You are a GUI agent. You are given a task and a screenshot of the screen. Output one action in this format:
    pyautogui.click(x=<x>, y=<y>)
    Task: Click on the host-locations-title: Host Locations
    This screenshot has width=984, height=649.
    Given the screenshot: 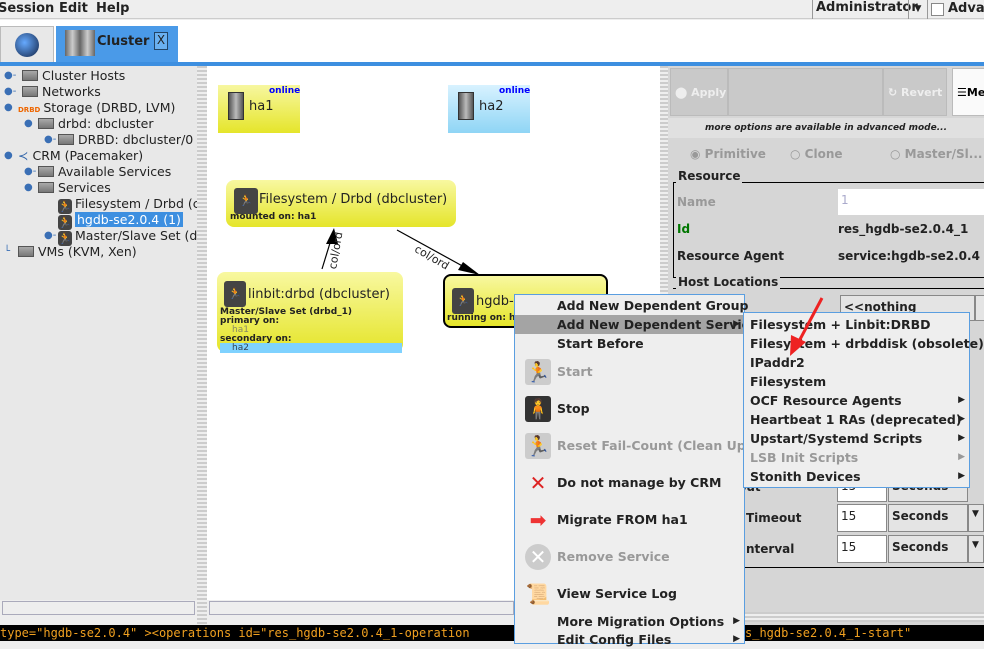 What is the action you would take?
    pyautogui.click(x=728, y=282)
    